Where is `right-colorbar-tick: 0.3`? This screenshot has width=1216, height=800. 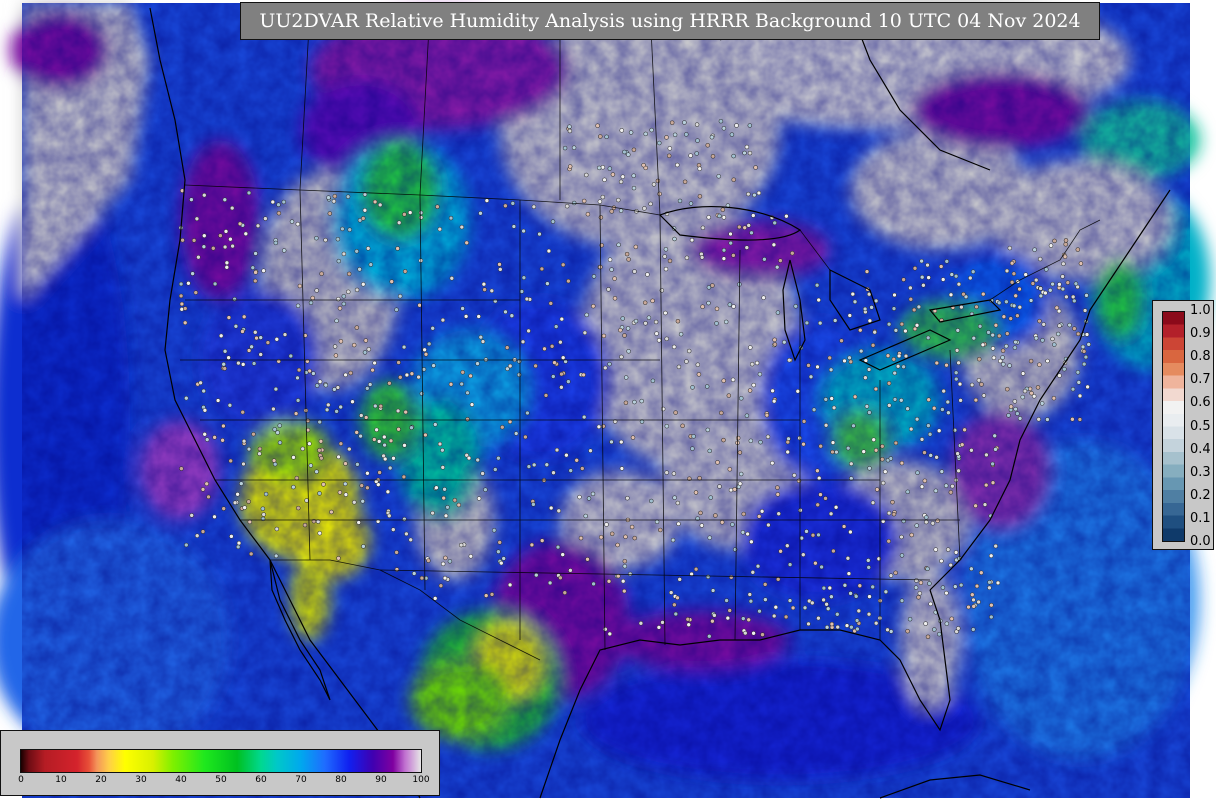
right-colorbar-tick: 0.3 is located at coordinates (1200, 472).